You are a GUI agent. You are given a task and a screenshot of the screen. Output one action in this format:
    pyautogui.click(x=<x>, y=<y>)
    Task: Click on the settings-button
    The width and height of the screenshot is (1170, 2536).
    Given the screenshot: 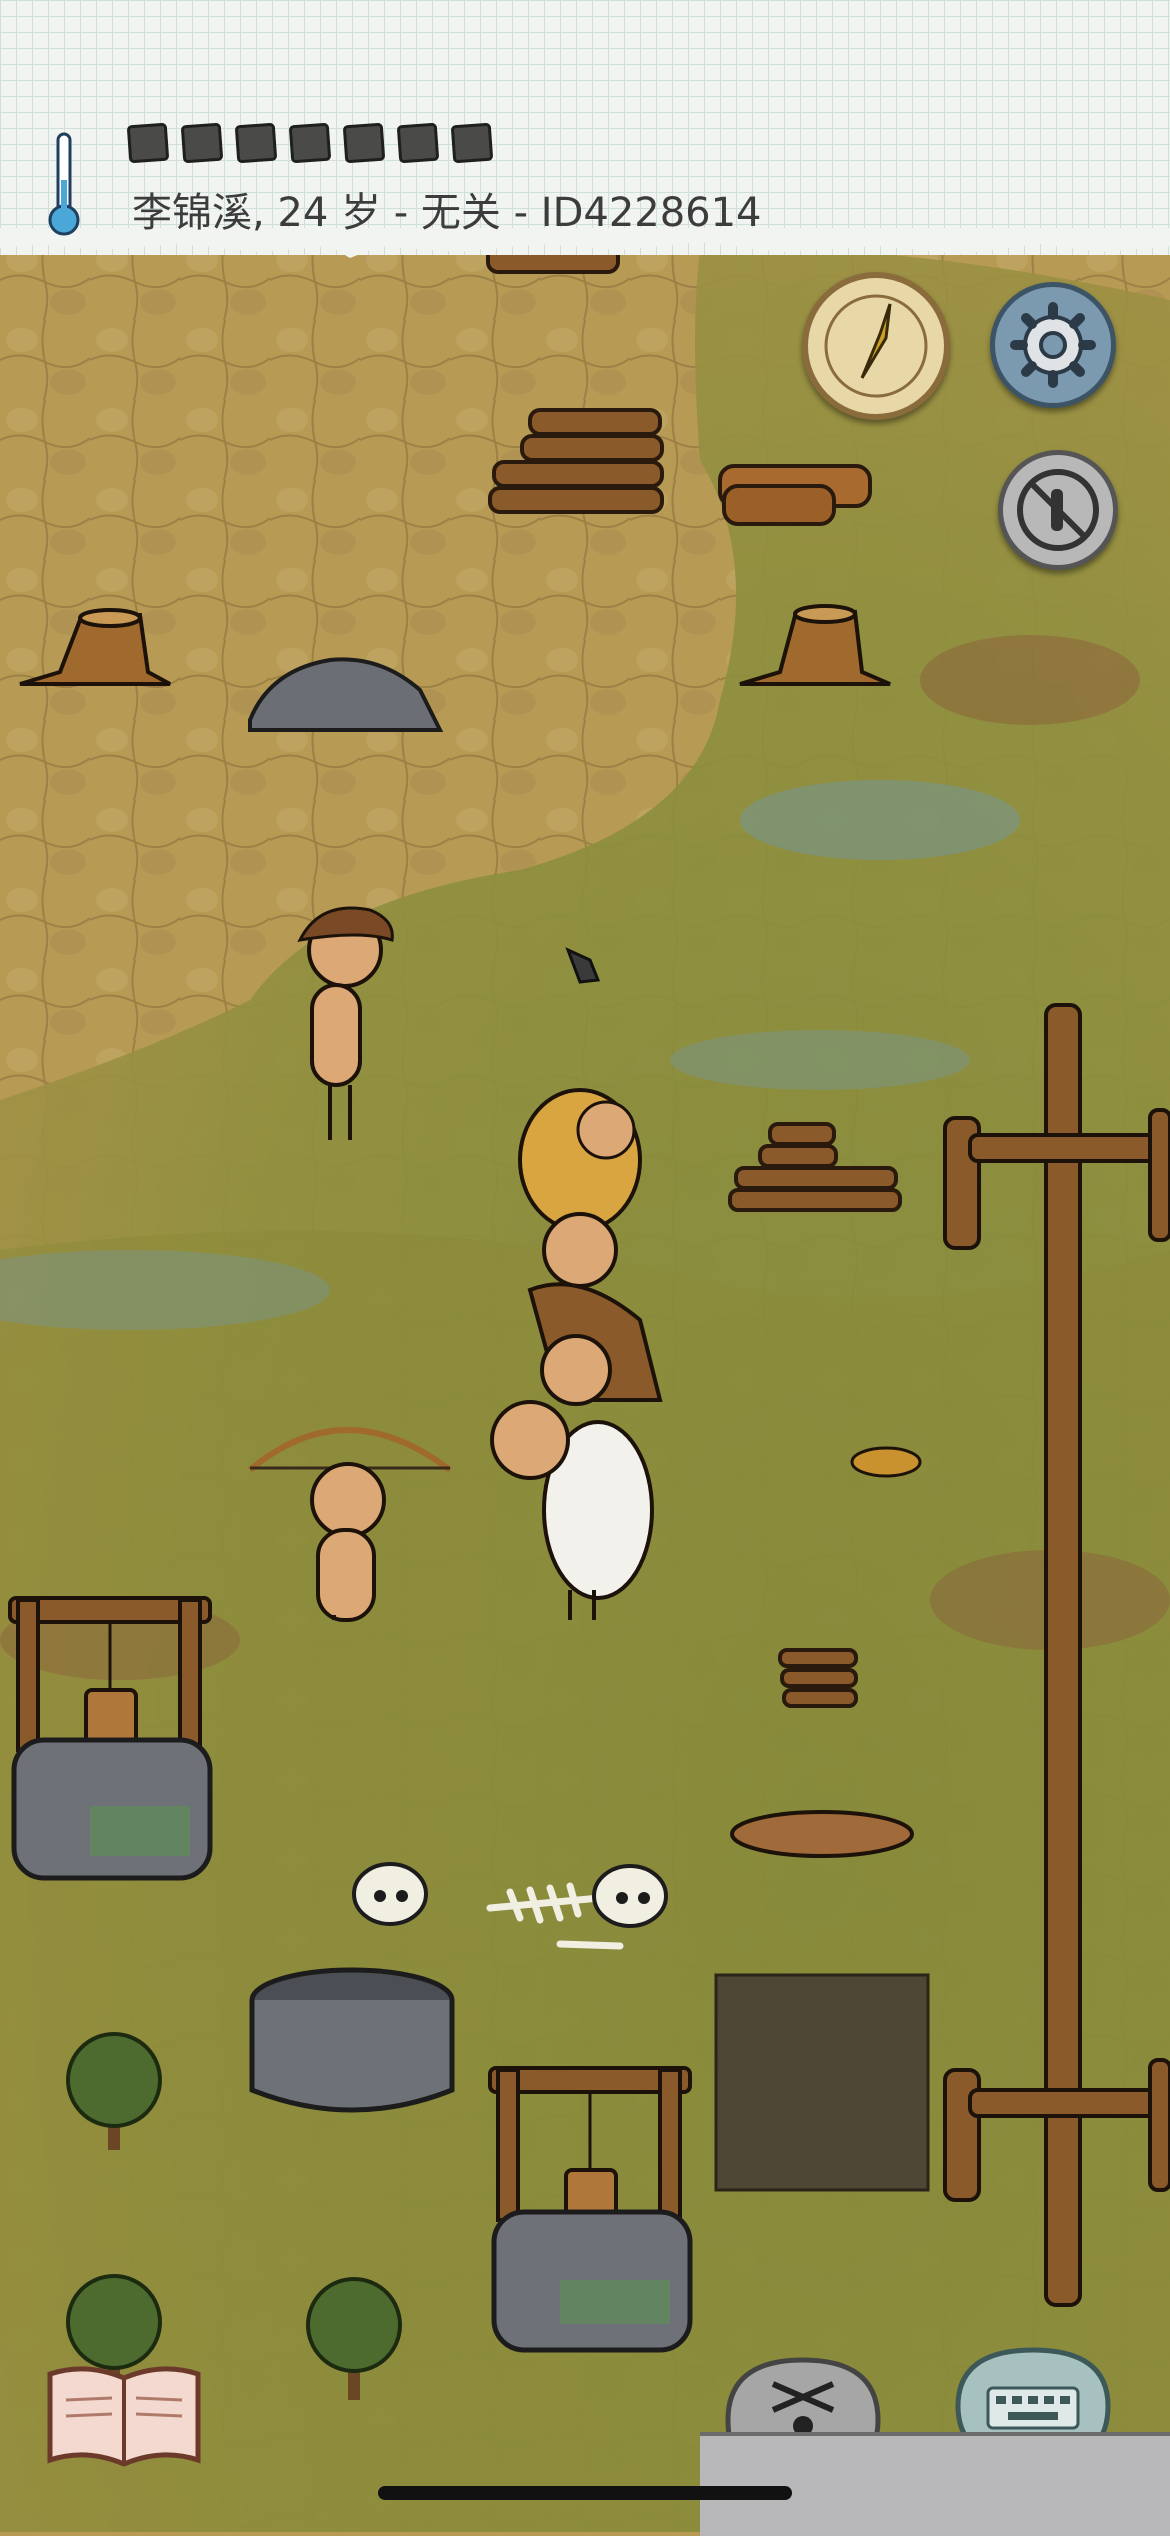 What is the action you would take?
    pyautogui.click(x=1053, y=345)
    